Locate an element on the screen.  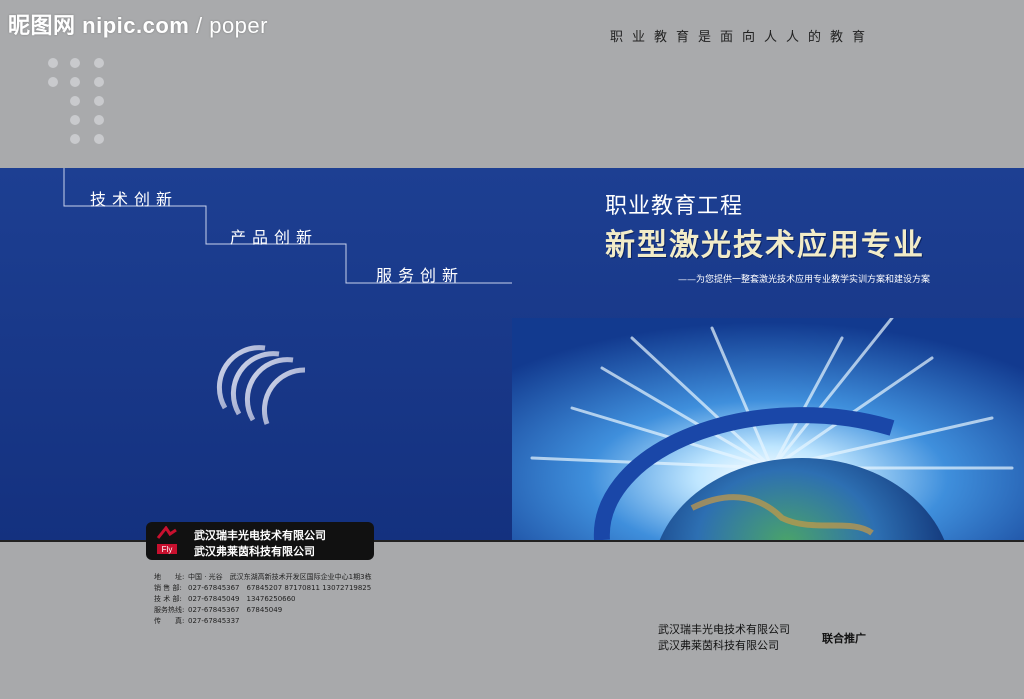
contact-address: 地 址: 中国 · 光谷 武汉东湖高新技术开发区国际企业中心1期3栋 is located at coordinates (263, 577).